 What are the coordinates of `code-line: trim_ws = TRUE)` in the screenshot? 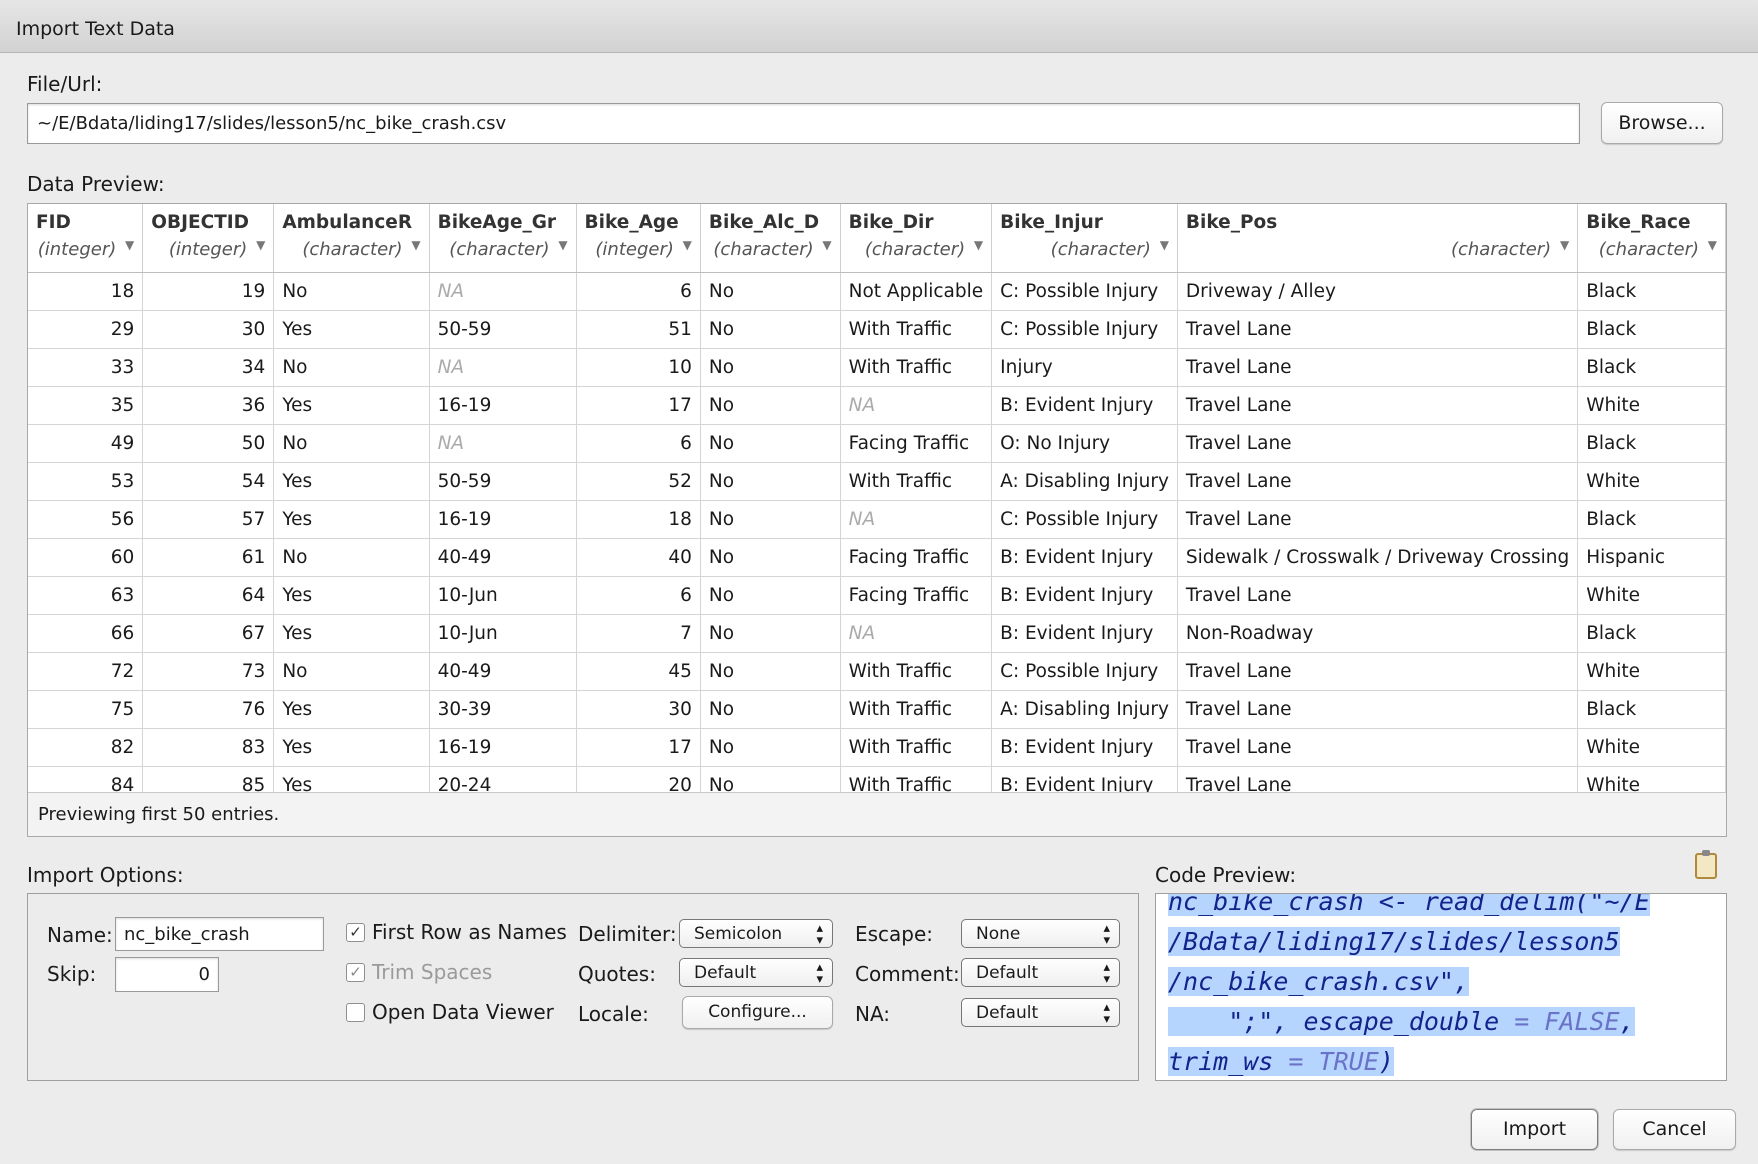 It's located at (1281, 1061).